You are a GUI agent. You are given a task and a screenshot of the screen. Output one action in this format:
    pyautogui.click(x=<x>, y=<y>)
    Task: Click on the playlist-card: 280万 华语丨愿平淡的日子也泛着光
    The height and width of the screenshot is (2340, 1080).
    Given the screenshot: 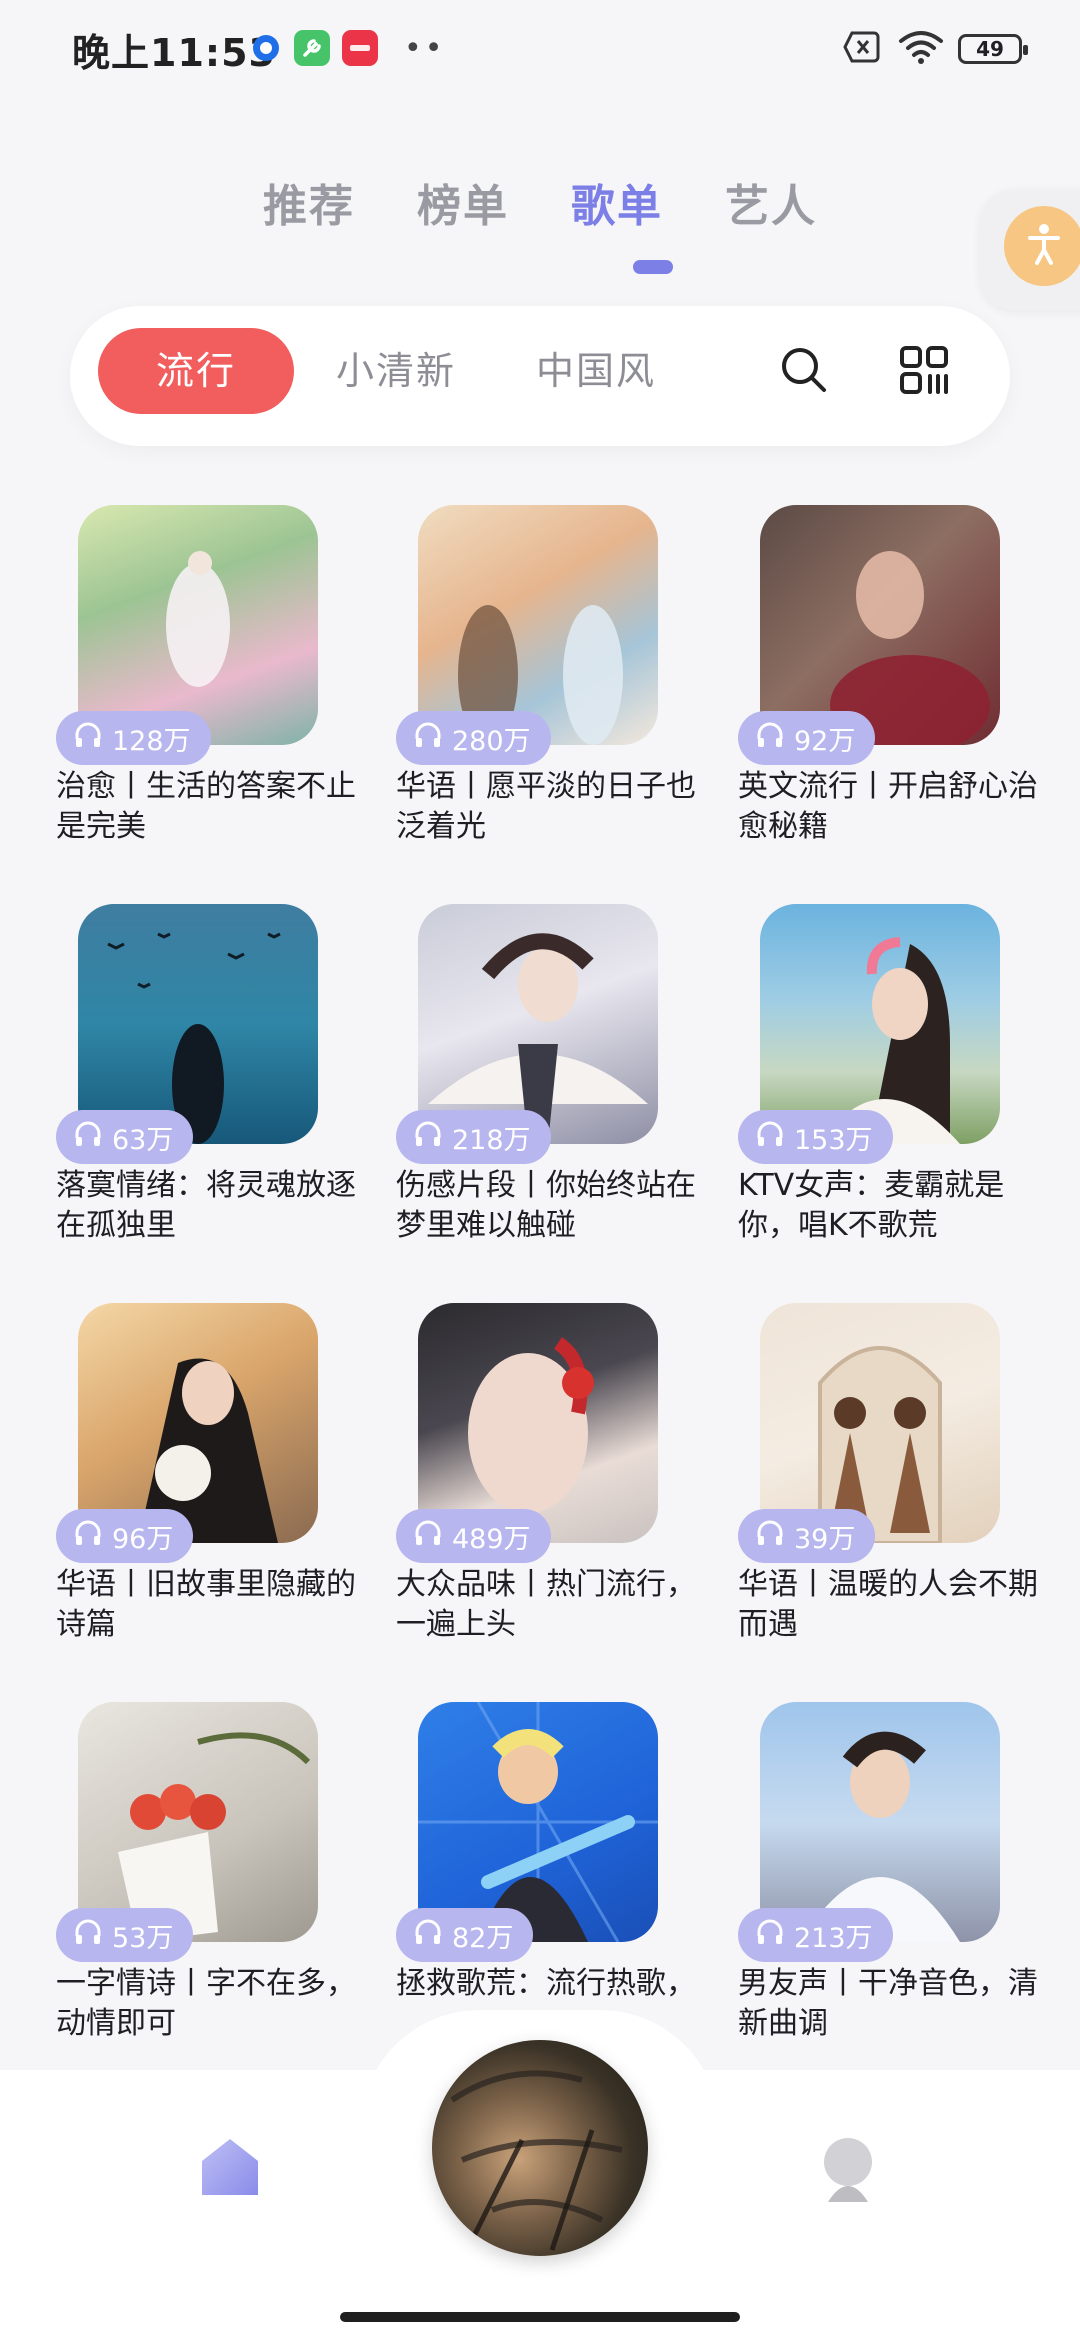 What is the action you would take?
    pyautogui.click(x=556, y=690)
    